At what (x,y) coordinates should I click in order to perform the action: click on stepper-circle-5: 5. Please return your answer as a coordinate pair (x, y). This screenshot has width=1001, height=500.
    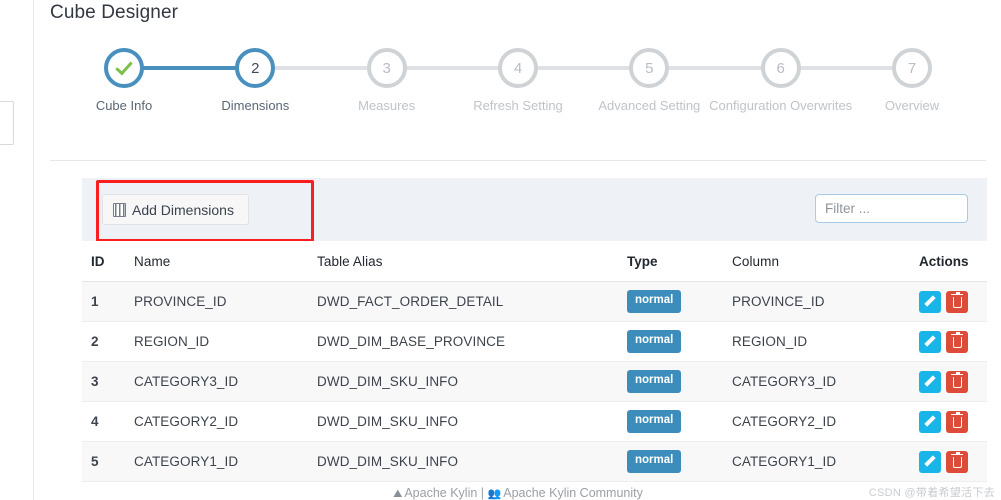
    Looking at the image, I should click on (649, 68).